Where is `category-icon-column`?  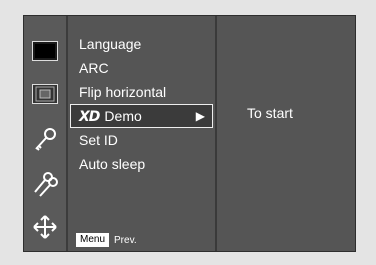
category-icon-column is located at coordinates (46, 133).